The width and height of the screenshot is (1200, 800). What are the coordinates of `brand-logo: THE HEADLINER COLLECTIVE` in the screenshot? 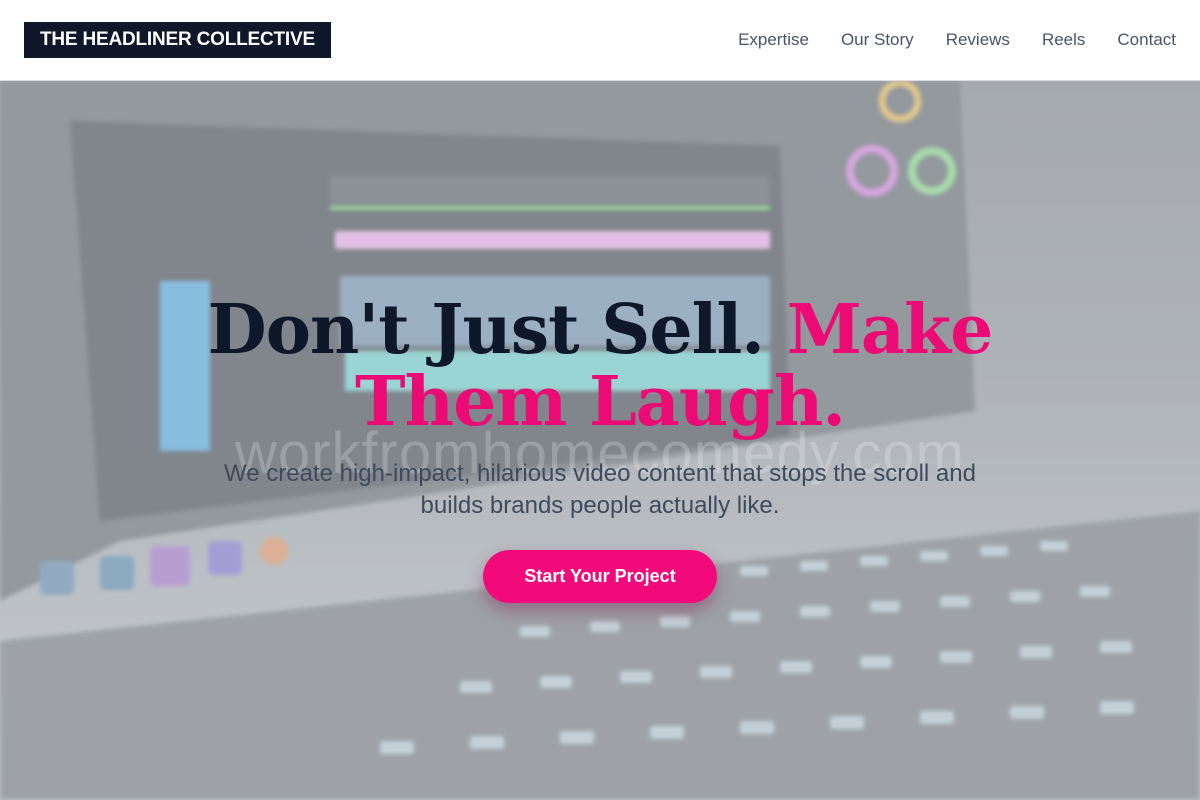 It's located at (177, 40).